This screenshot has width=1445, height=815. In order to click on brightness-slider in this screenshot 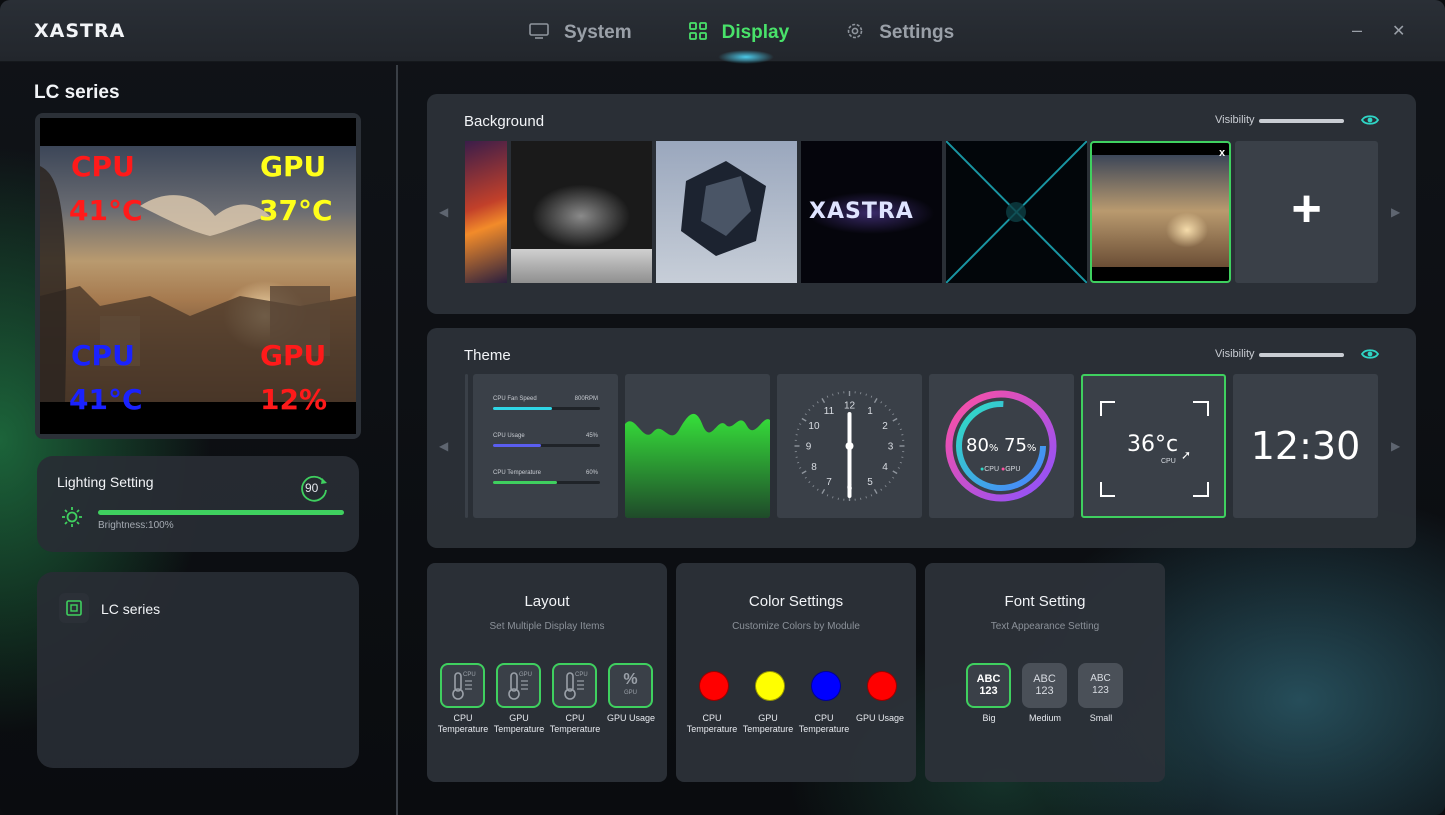, I will do `click(221, 512)`.